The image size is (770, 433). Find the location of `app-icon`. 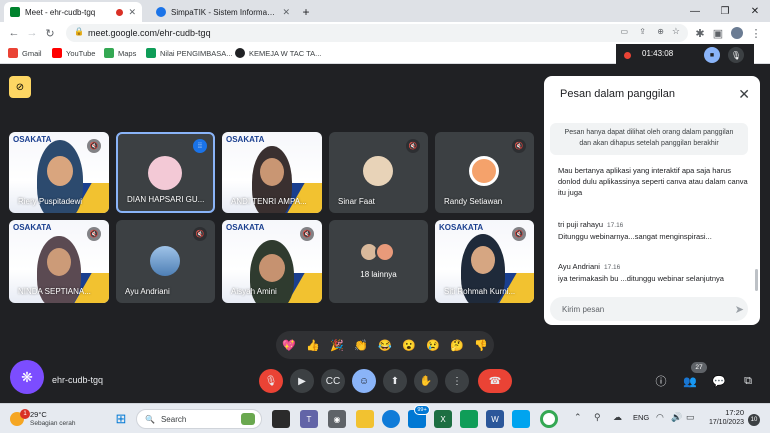

app-icon is located at coordinates (521, 419).